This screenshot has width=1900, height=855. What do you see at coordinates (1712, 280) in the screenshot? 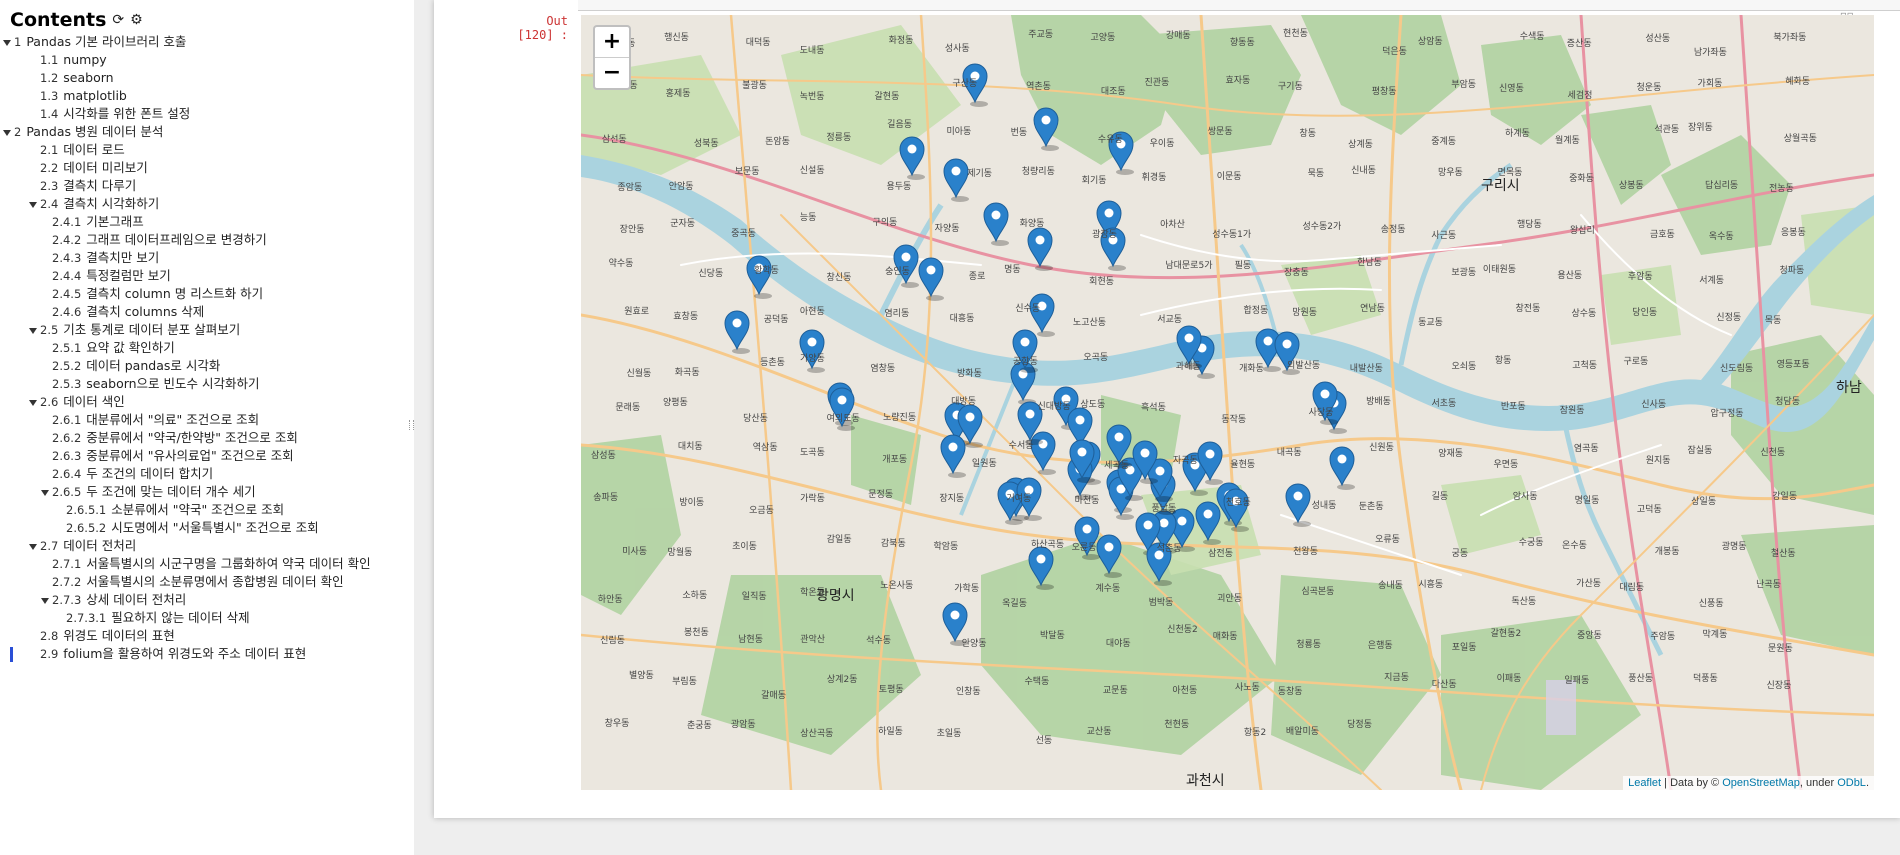
I see `map-place-label: 서계동` at bounding box center [1712, 280].